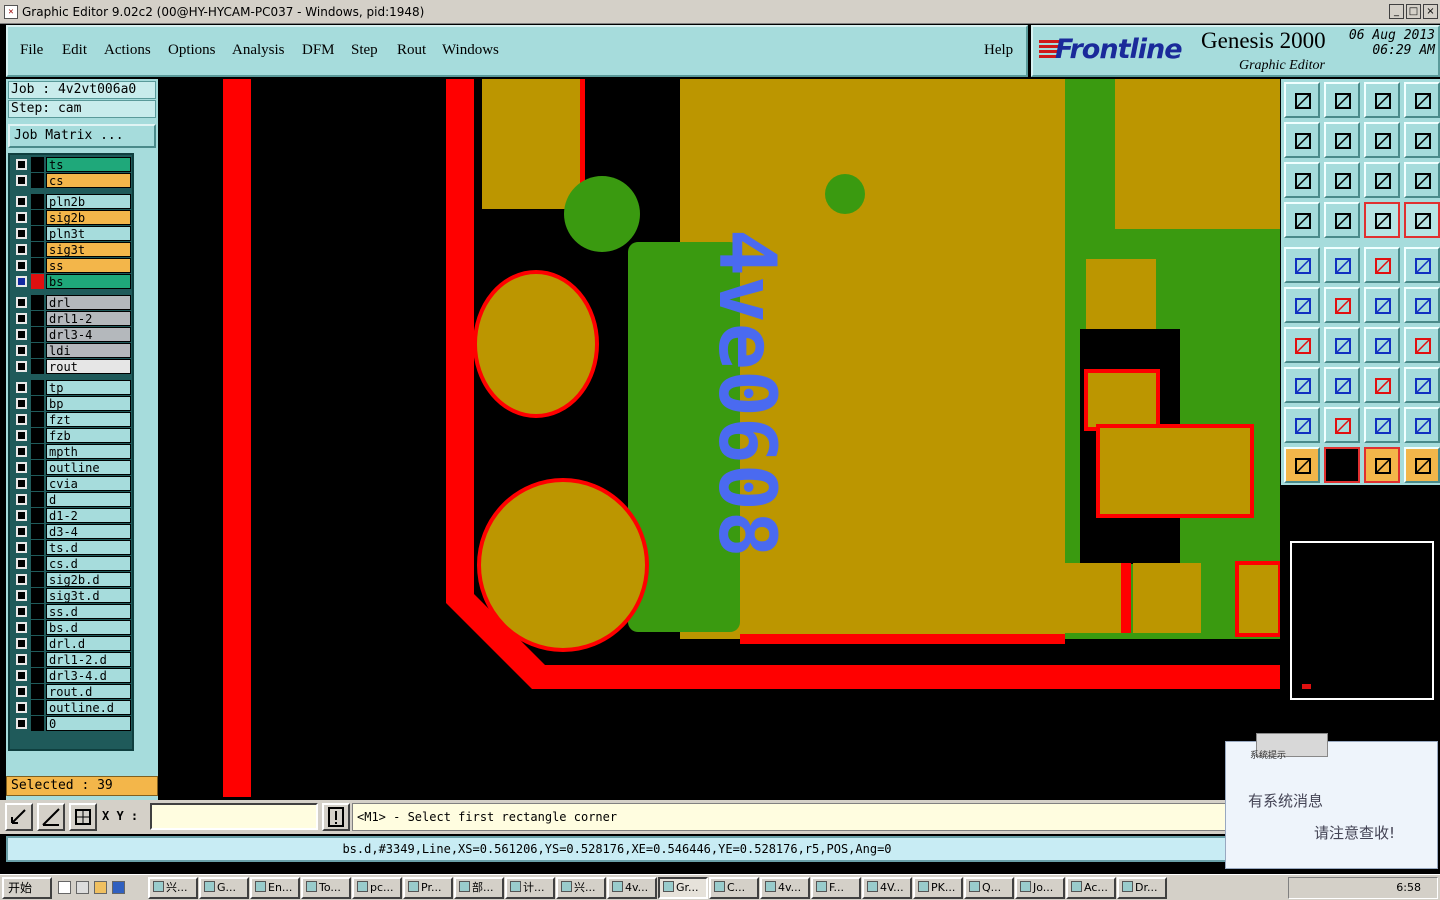 The image size is (1440, 900). Describe the element at coordinates (192, 50) in the screenshot. I see `menu-options: Options` at that location.